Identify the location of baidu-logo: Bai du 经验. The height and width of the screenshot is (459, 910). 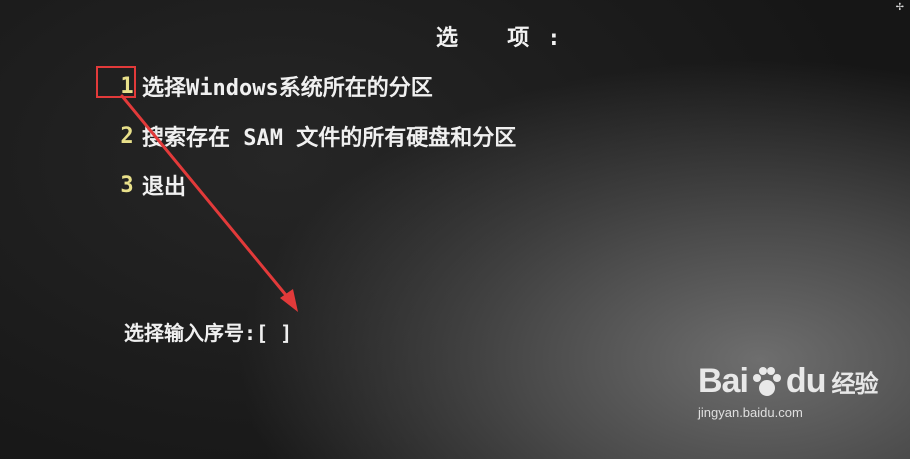
(788, 381).